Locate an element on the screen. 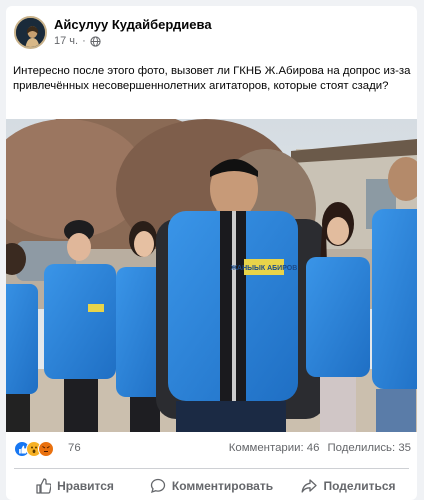  globe-icon is located at coordinates (95, 41).